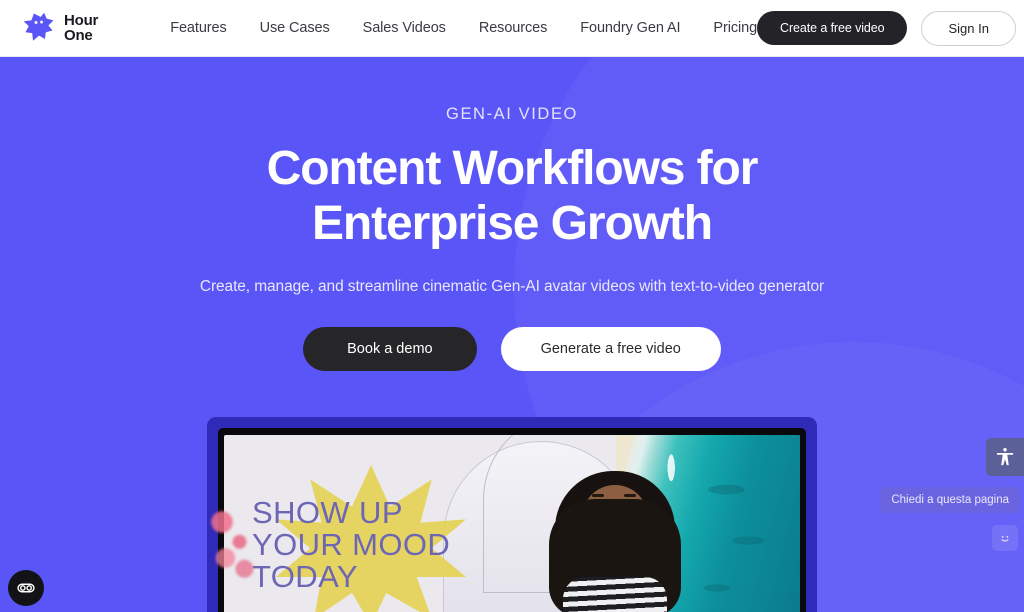 The width and height of the screenshot is (1024, 612). What do you see at coordinates (630, 28) in the screenshot?
I see `nav-item-foundry-gen-ai: Foundry Gen AI` at bounding box center [630, 28].